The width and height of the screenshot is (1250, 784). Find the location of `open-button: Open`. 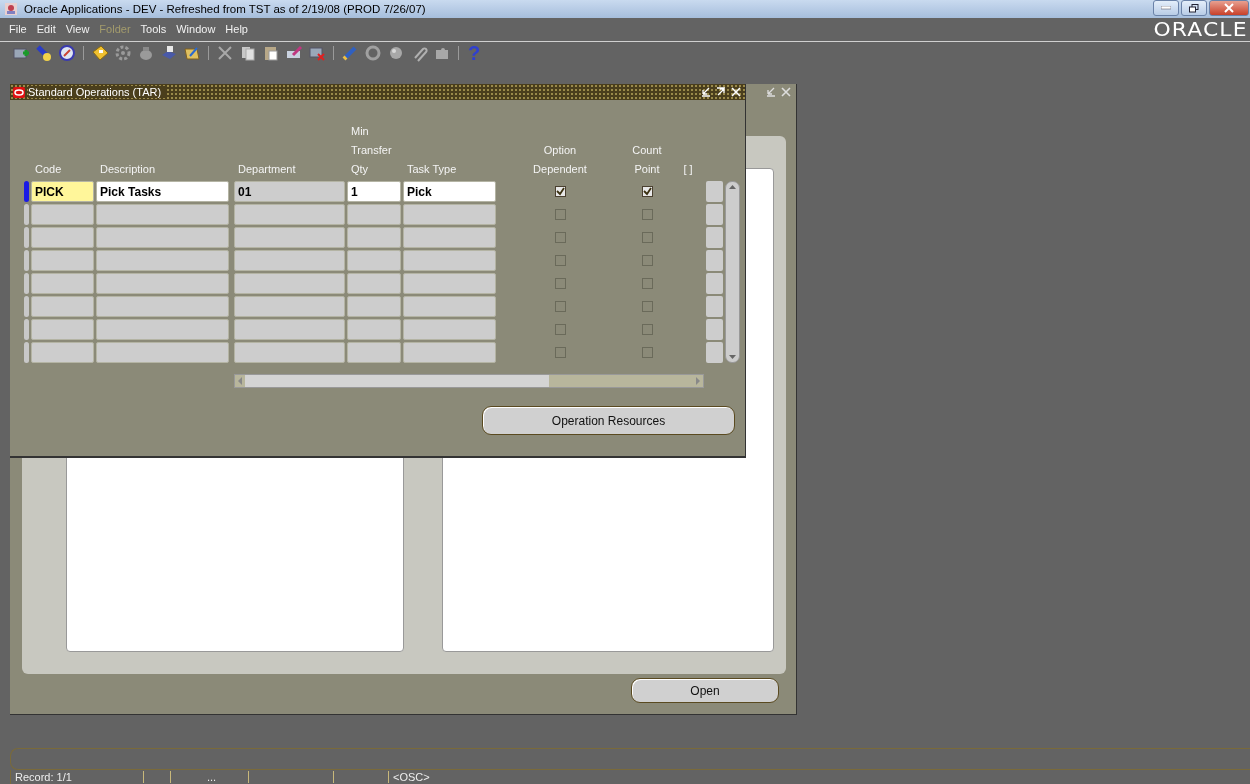

open-button: Open is located at coordinates (705, 690).